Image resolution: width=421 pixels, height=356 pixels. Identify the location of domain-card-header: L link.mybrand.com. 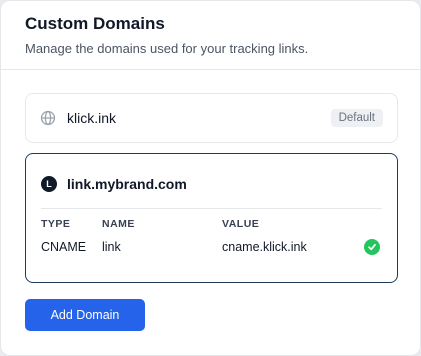
(211, 174).